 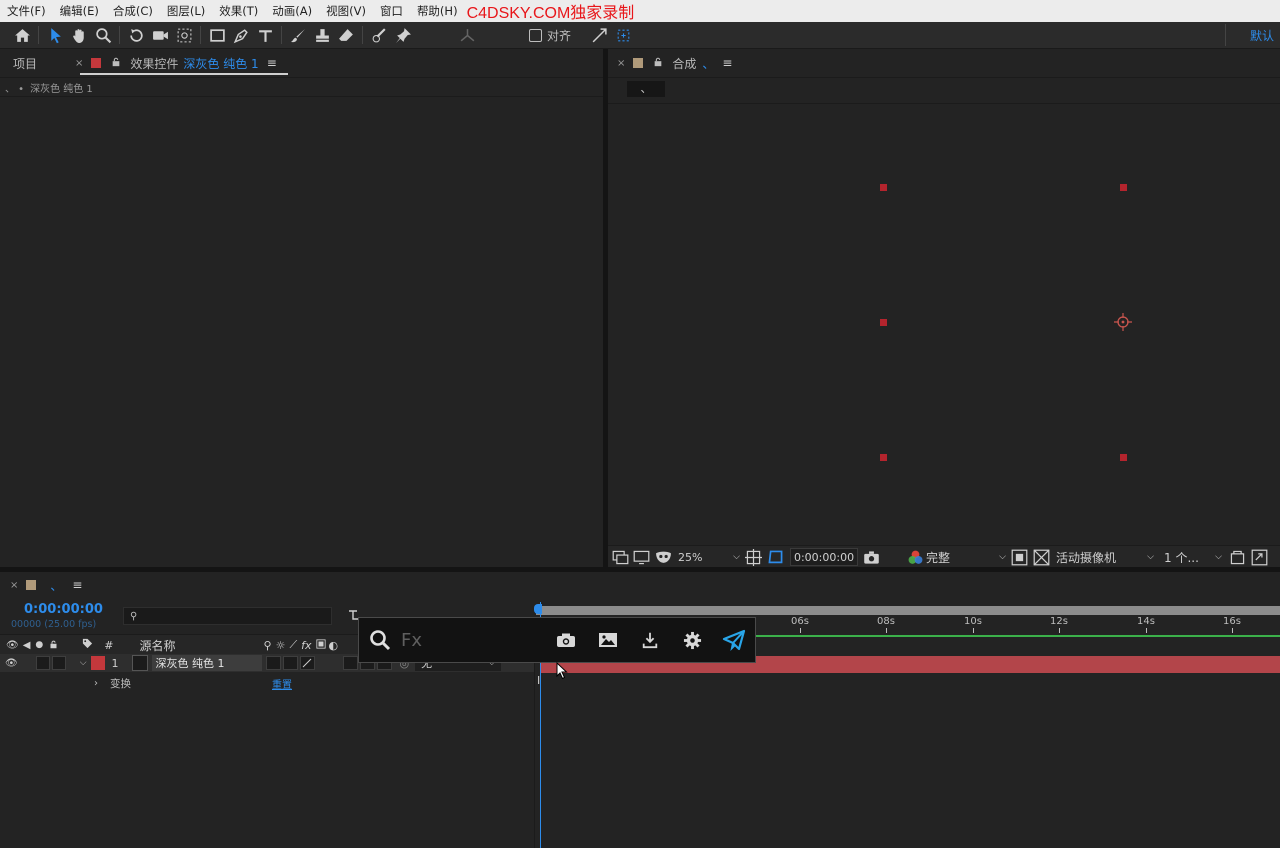 What do you see at coordinates (650, 640) in the screenshot?
I see `download-icon` at bounding box center [650, 640].